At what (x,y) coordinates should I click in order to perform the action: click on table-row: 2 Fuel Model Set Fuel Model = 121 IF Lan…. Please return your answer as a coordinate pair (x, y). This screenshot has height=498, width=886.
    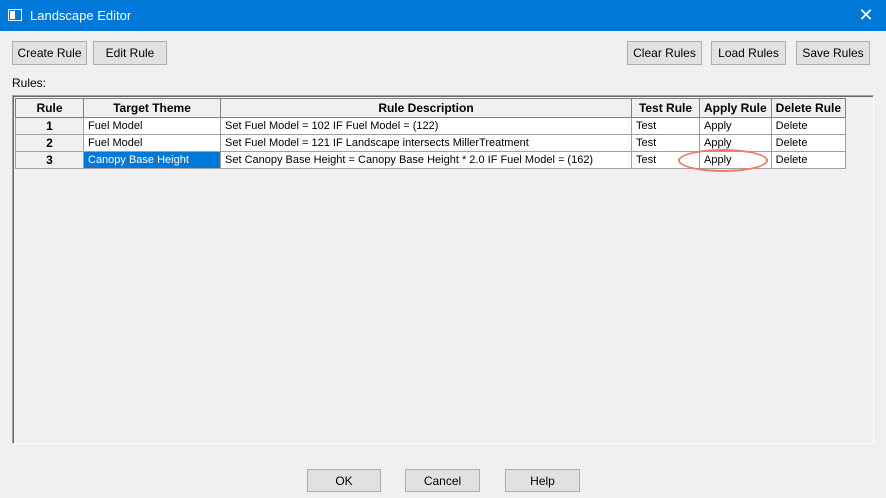
    Looking at the image, I should click on (431, 143).